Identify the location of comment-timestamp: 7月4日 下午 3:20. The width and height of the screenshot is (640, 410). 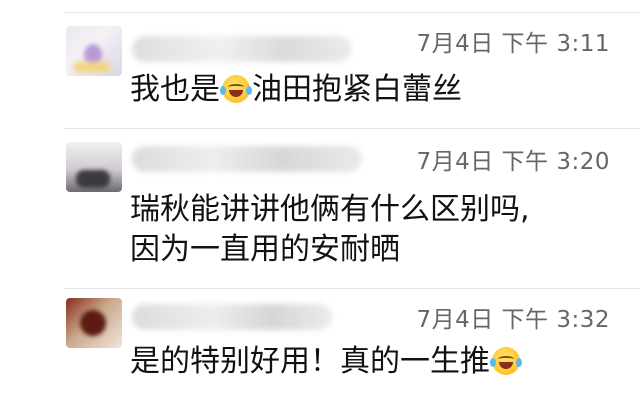
(513, 162).